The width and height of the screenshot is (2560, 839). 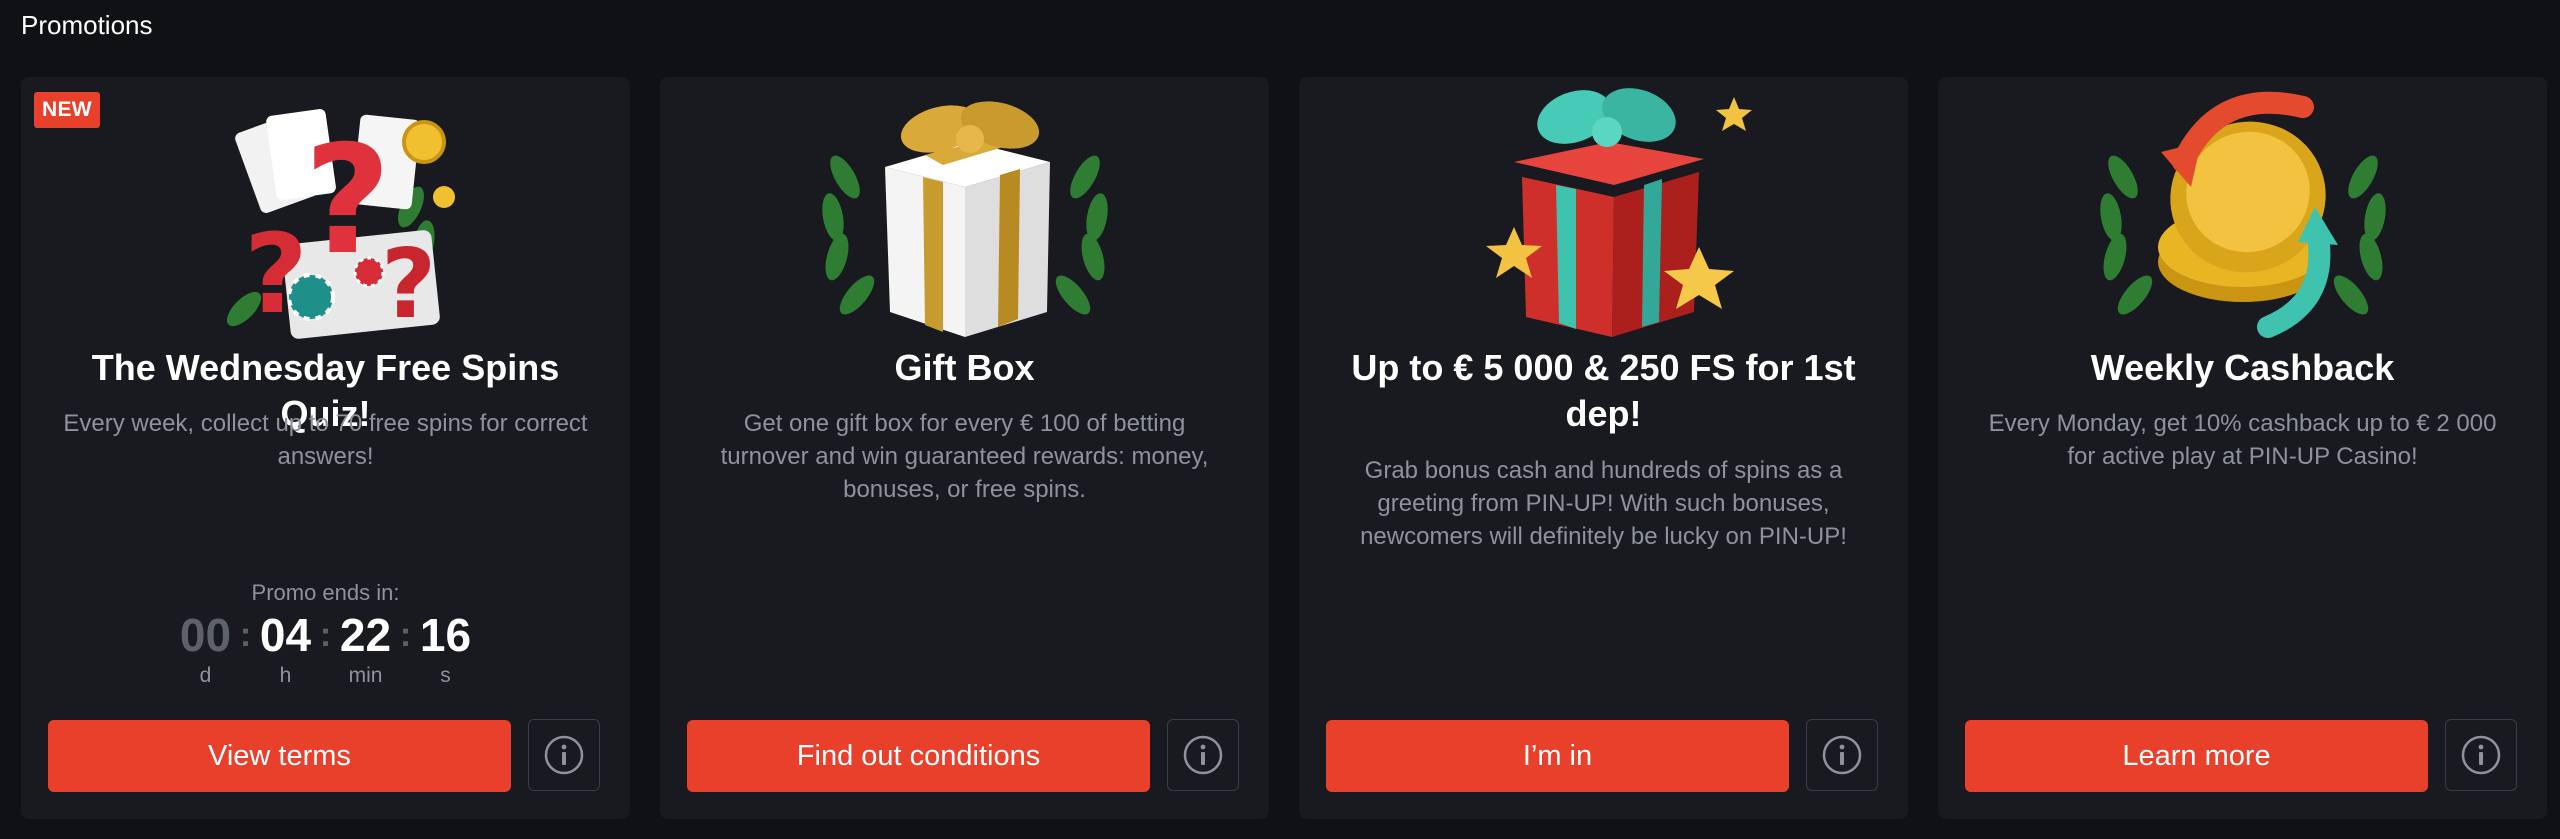 I want to click on red-gift-stars-icon, so click(x=1603, y=197).